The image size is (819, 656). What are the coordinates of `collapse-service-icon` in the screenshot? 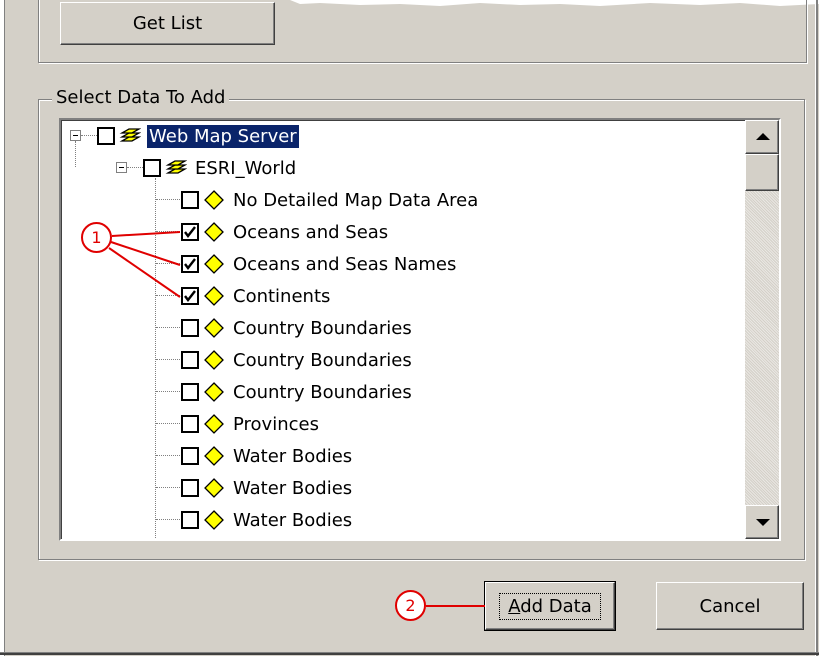 It's located at (121, 167).